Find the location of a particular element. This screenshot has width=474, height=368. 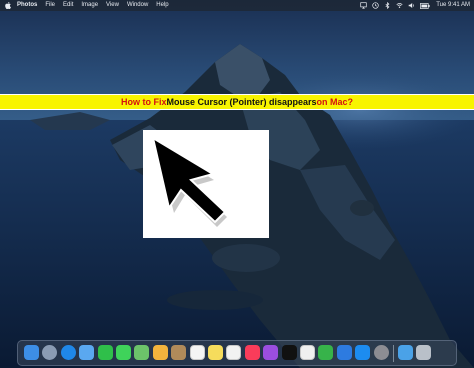

dock is located at coordinates (237, 353).